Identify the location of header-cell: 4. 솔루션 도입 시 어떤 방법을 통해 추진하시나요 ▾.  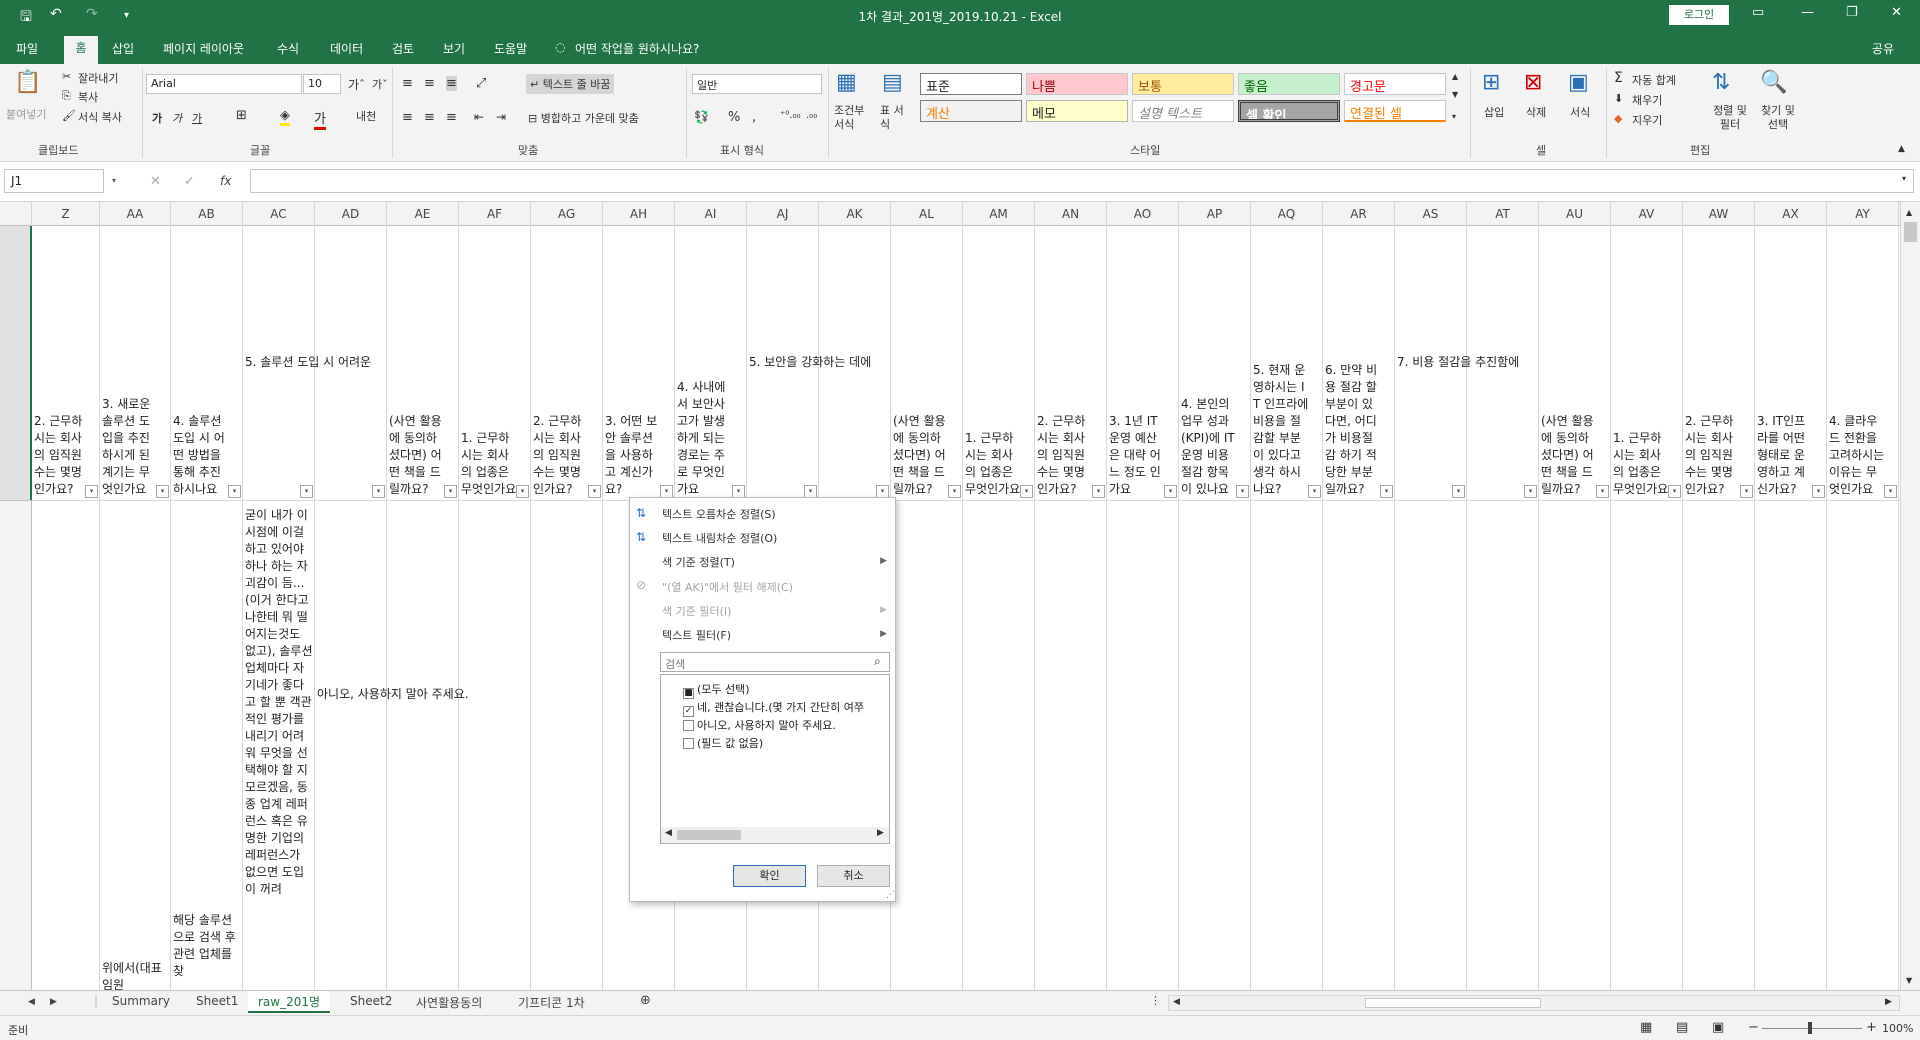
(207, 363).